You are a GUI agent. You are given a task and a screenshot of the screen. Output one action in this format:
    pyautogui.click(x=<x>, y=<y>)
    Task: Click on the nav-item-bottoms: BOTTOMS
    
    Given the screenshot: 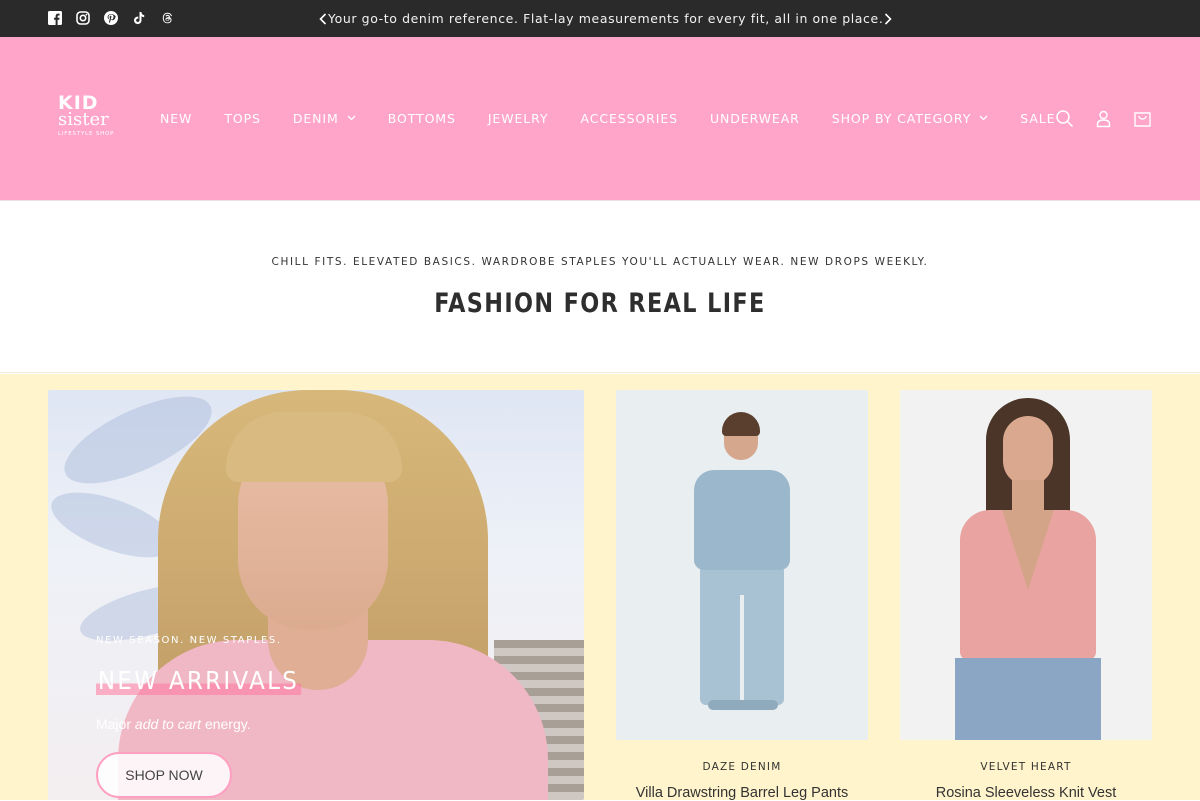 What is the action you would take?
    pyautogui.click(x=422, y=118)
    